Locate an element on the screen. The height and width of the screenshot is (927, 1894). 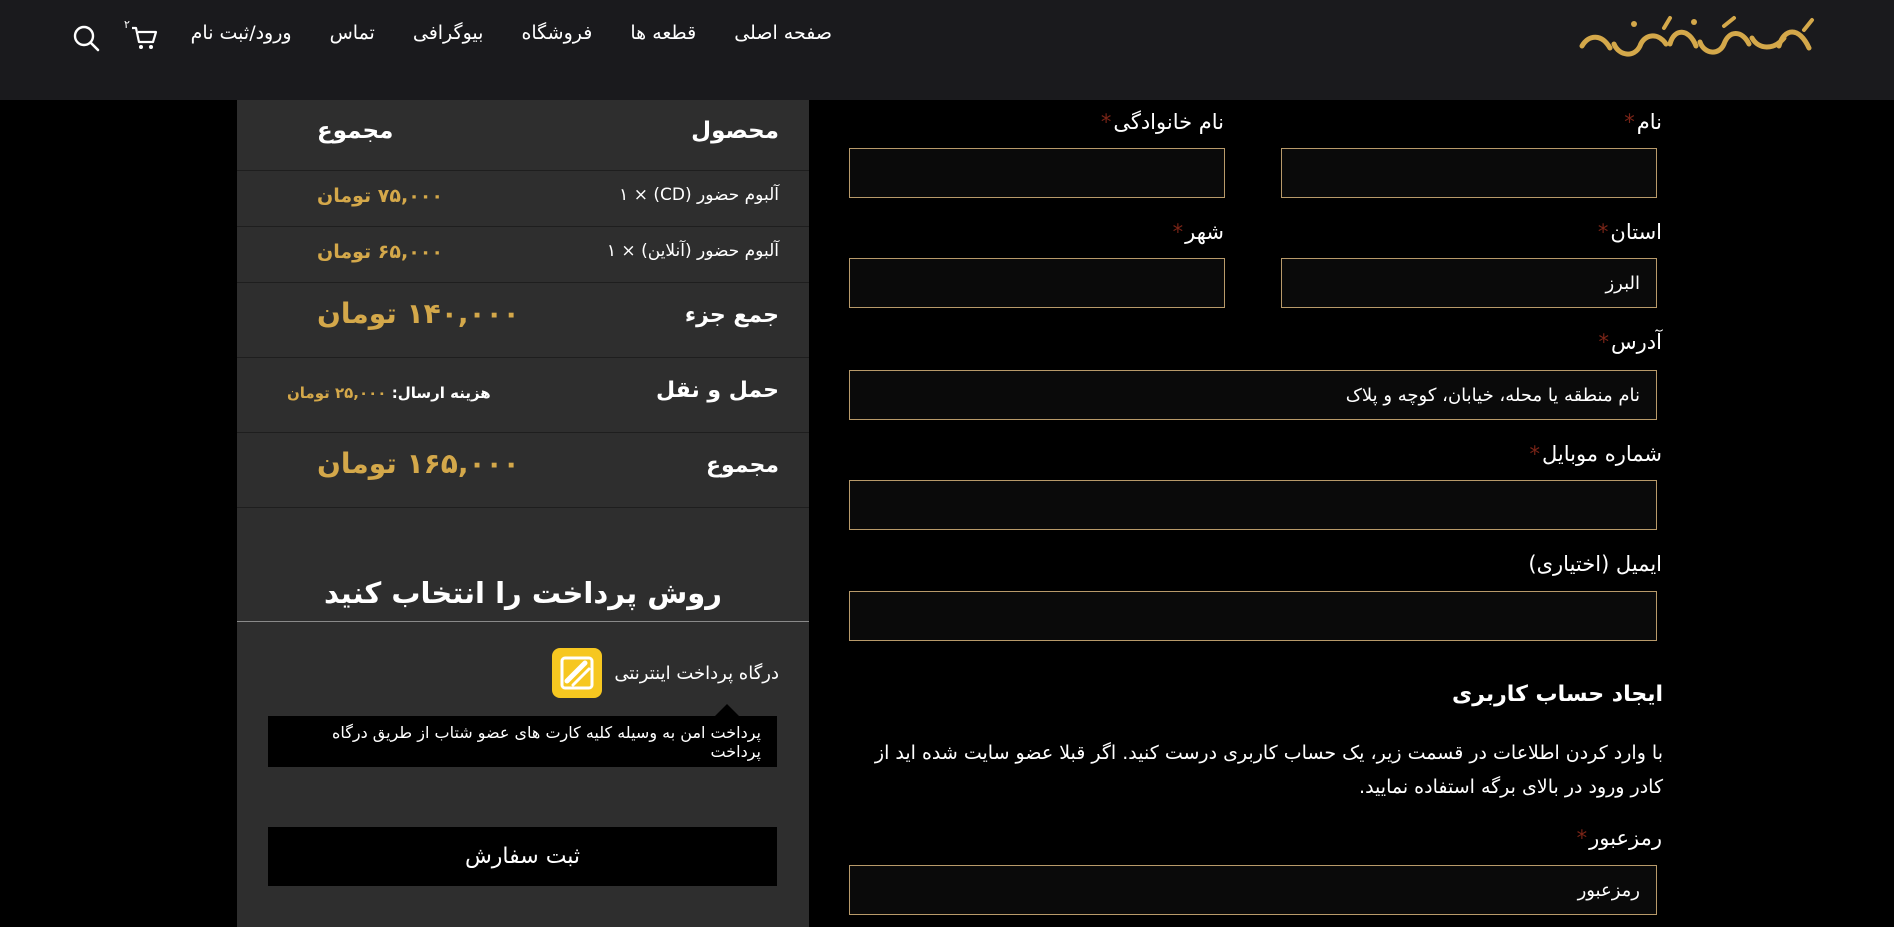
province-select: البرز is located at coordinates (1469, 283).